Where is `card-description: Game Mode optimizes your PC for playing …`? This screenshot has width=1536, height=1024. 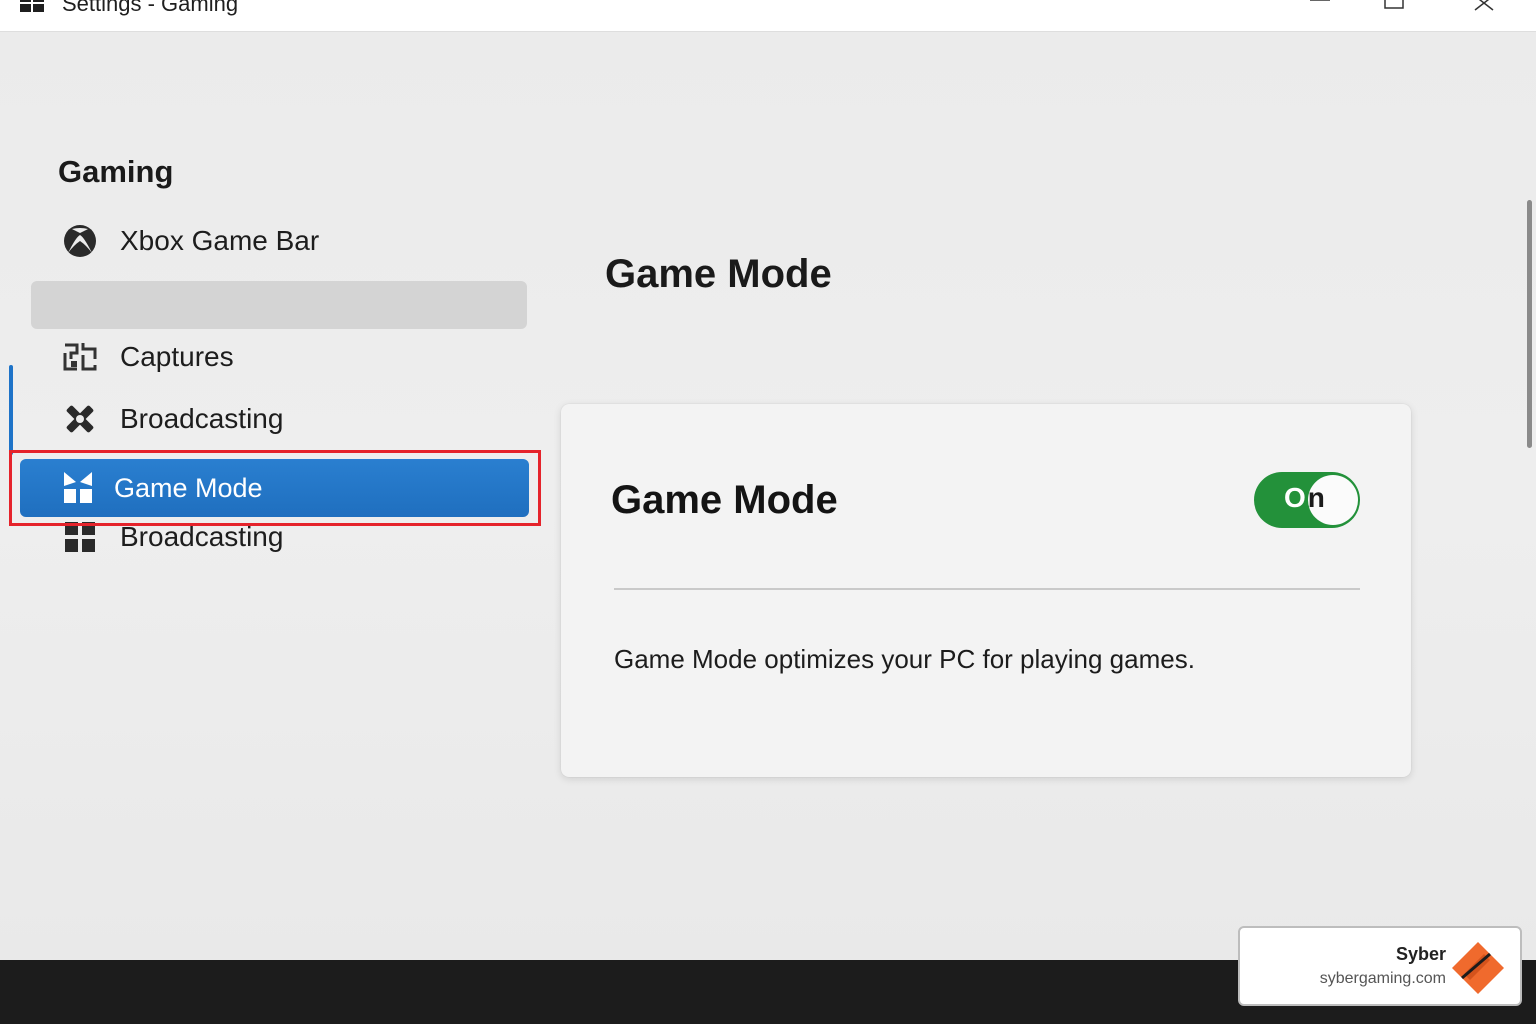 card-description: Game Mode optimizes your PC for playing … is located at coordinates (904, 659).